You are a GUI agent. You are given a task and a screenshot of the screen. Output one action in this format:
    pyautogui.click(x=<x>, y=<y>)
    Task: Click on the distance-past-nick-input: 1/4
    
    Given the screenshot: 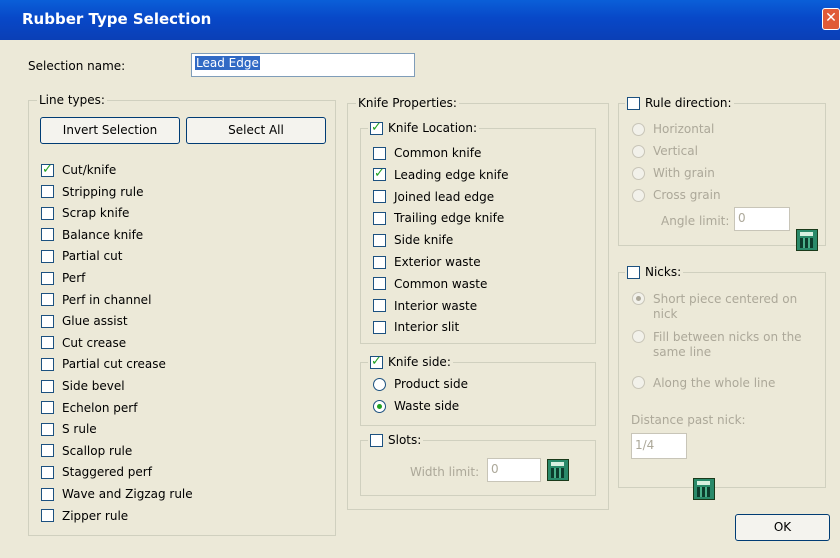 What is the action you would take?
    pyautogui.click(x=659, y=446)
    